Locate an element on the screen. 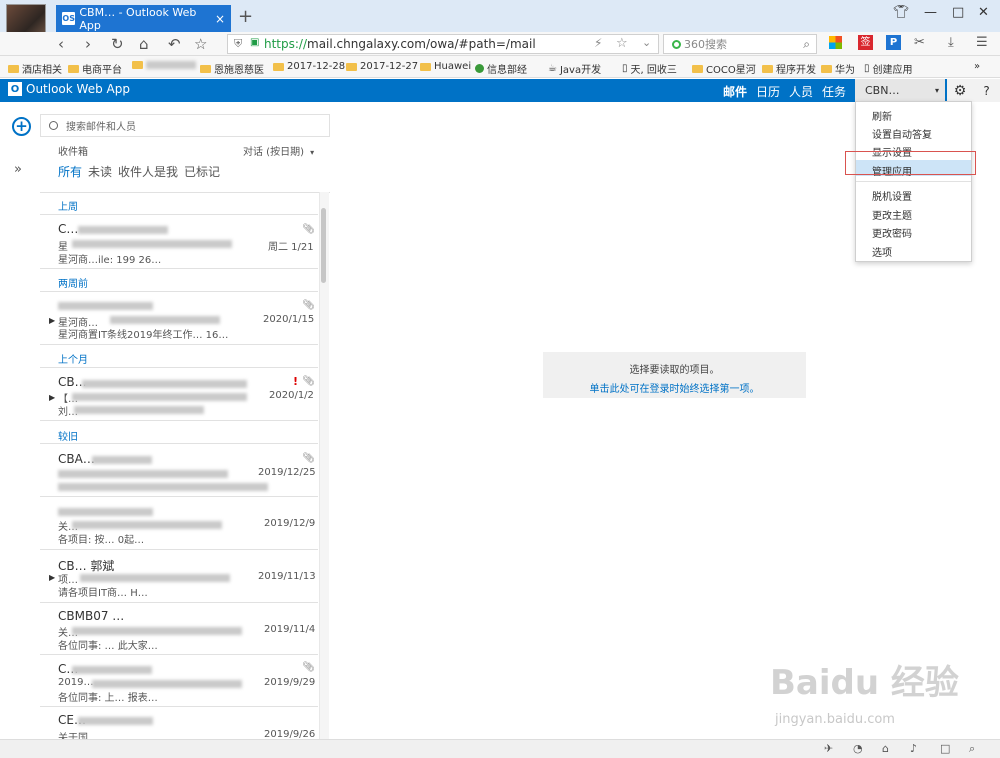  page-icon: ▯ is located at coordinates (867, 68).